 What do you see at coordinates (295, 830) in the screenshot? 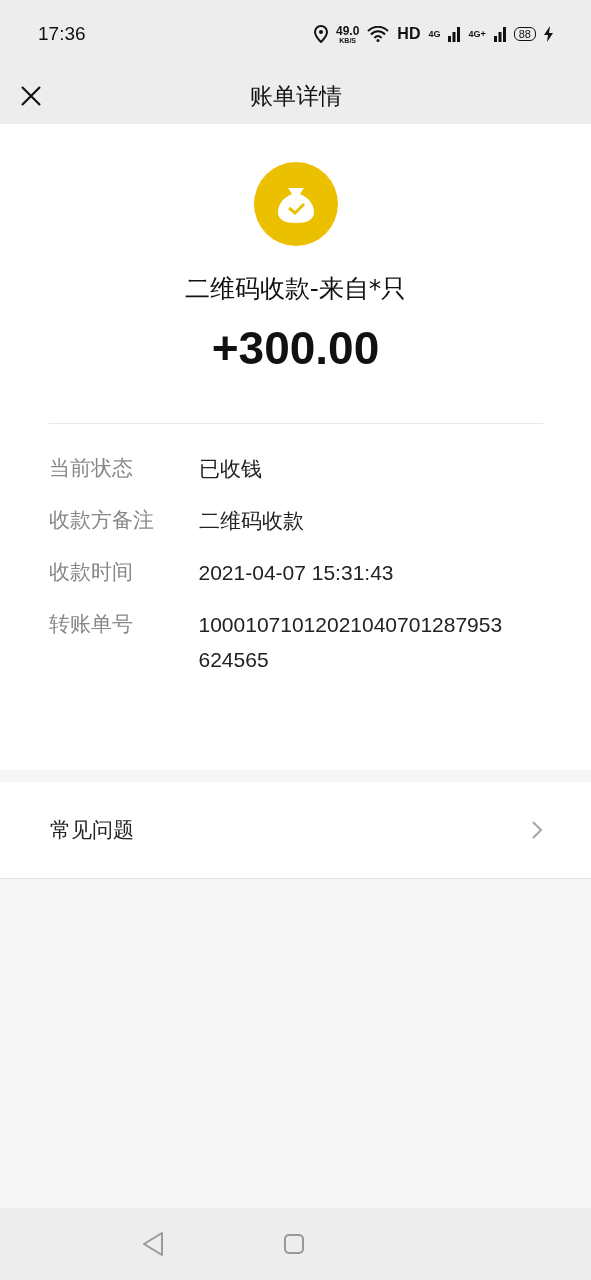
I see `faq-row: 常见问题` at bounding box center [295, 830].